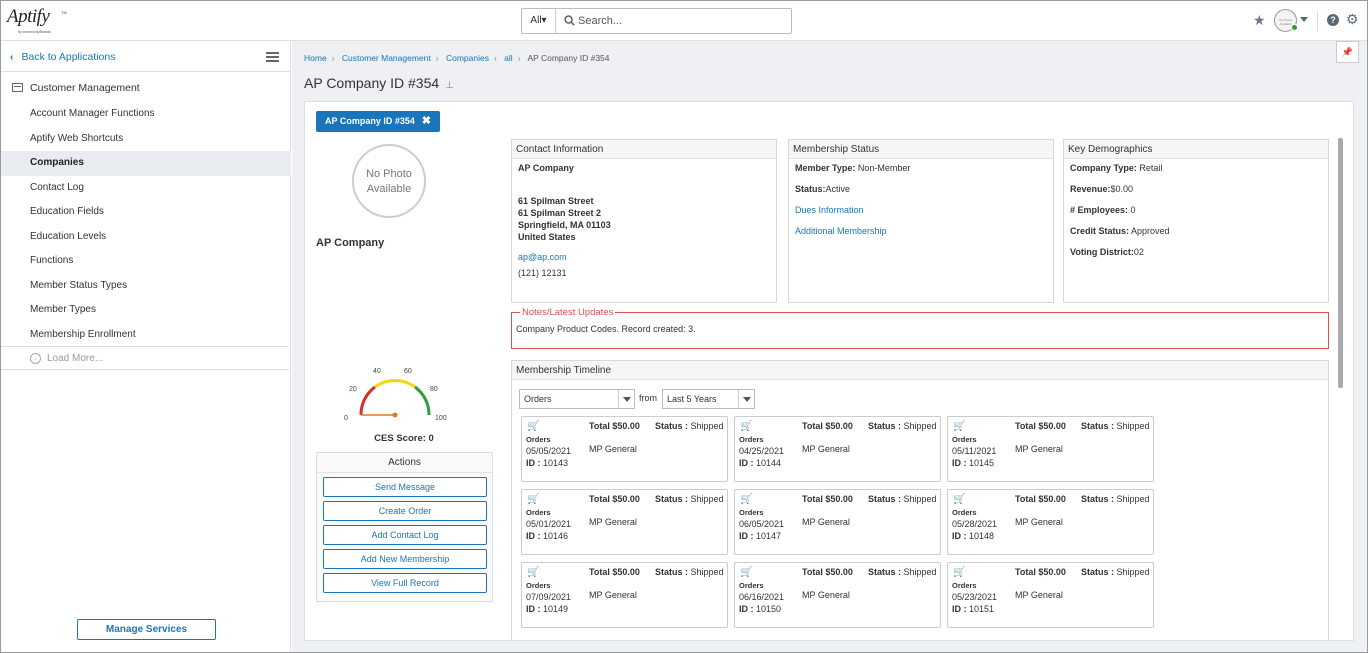 The width and height of the screenshot is (1368, 653). I want to click on order-date: 06/16/2021, so click(762, 597).